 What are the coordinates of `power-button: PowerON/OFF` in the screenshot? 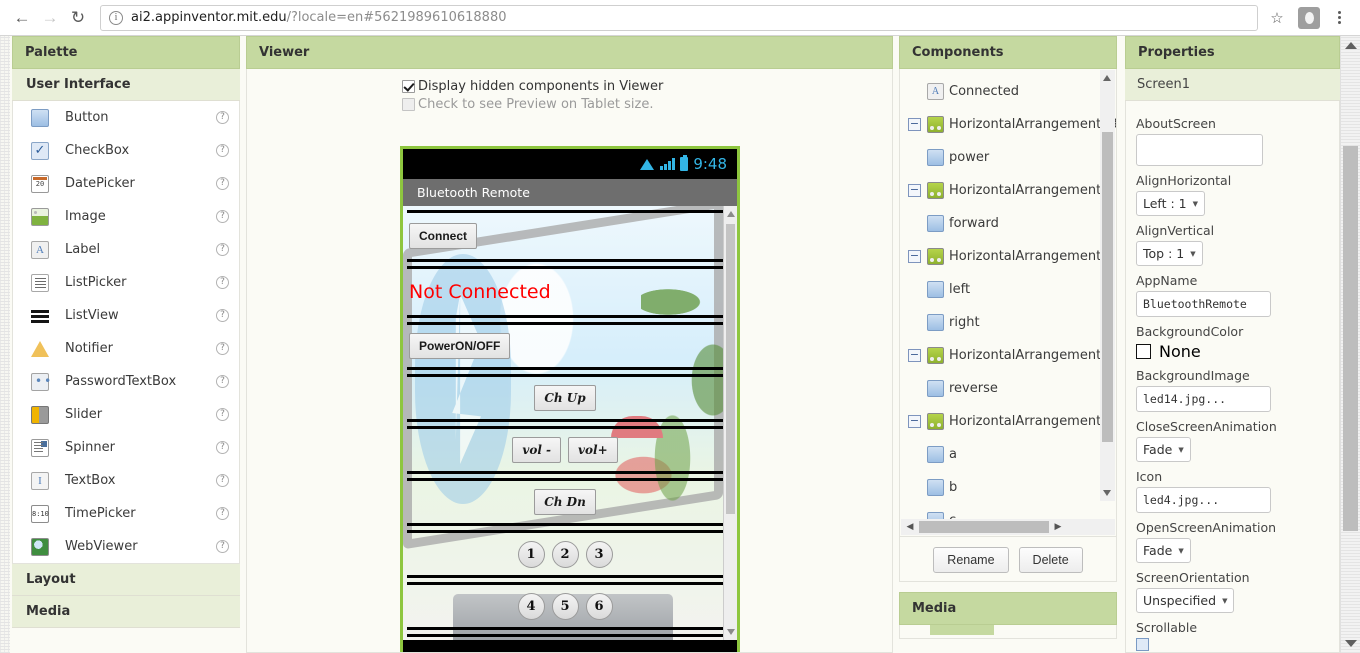 It's located at (460, 346).